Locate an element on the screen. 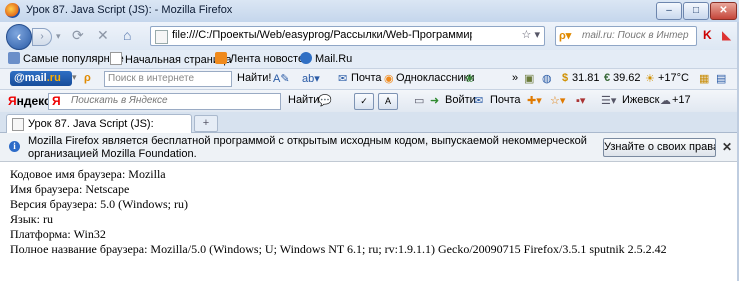  close-window-button: ✕ is located at coordinates (723, 11).